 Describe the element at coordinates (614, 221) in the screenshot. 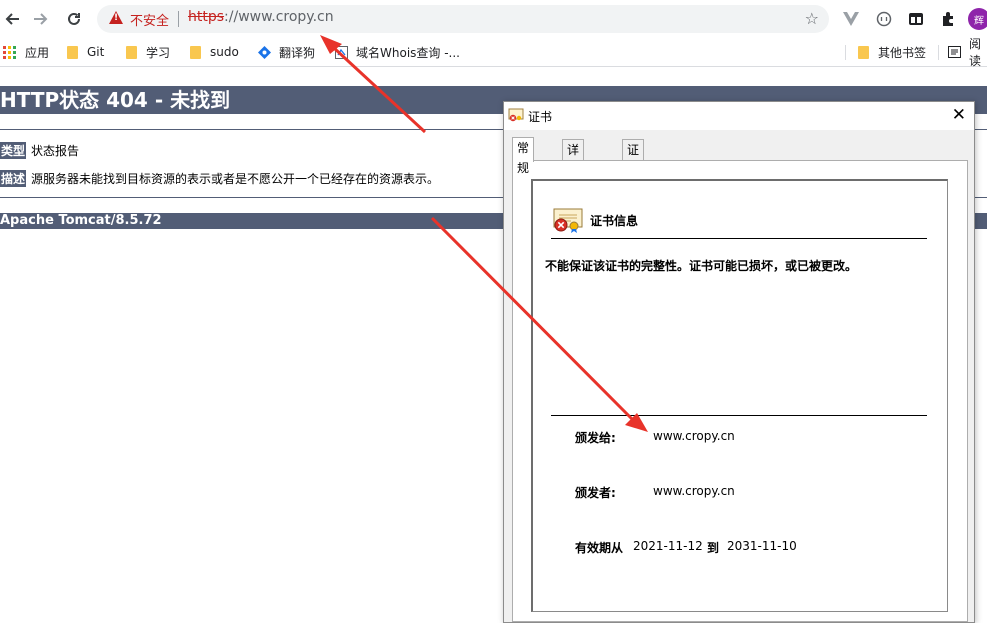

I see `certificate-info-heading: 证书信息` at that location.